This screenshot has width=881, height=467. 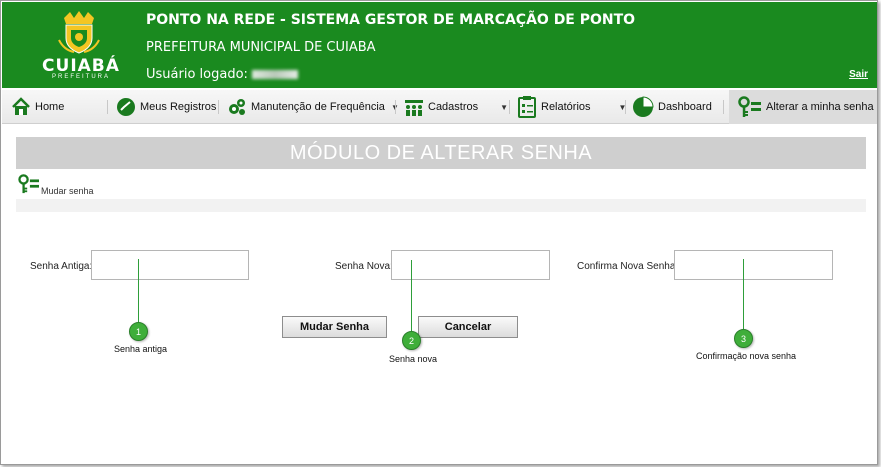 I want to click on menu-meus-registros-label: Meus Registros, so click(x=178, y=107).